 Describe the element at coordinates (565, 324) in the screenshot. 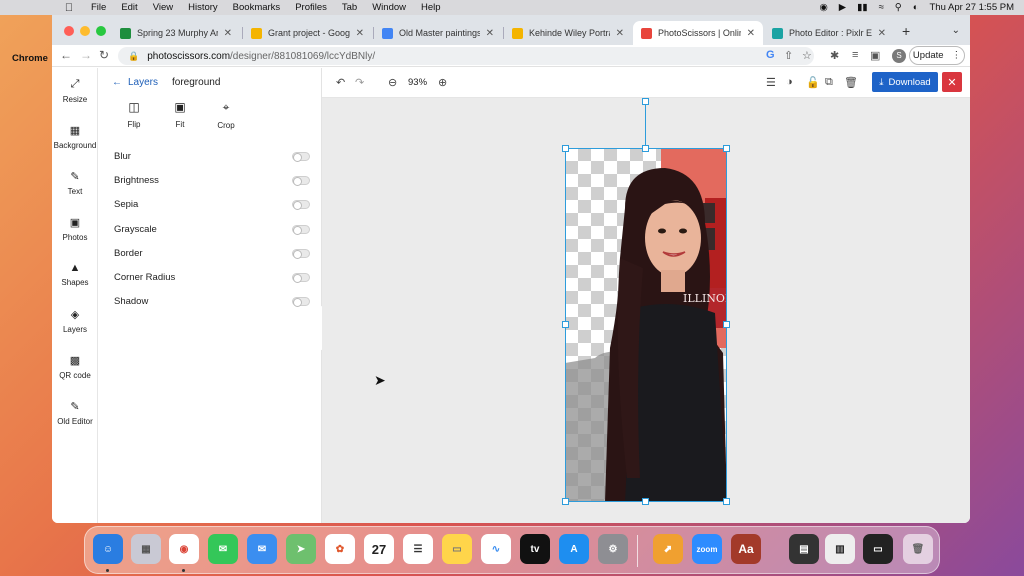

I see `resize-handle-left` at that location.